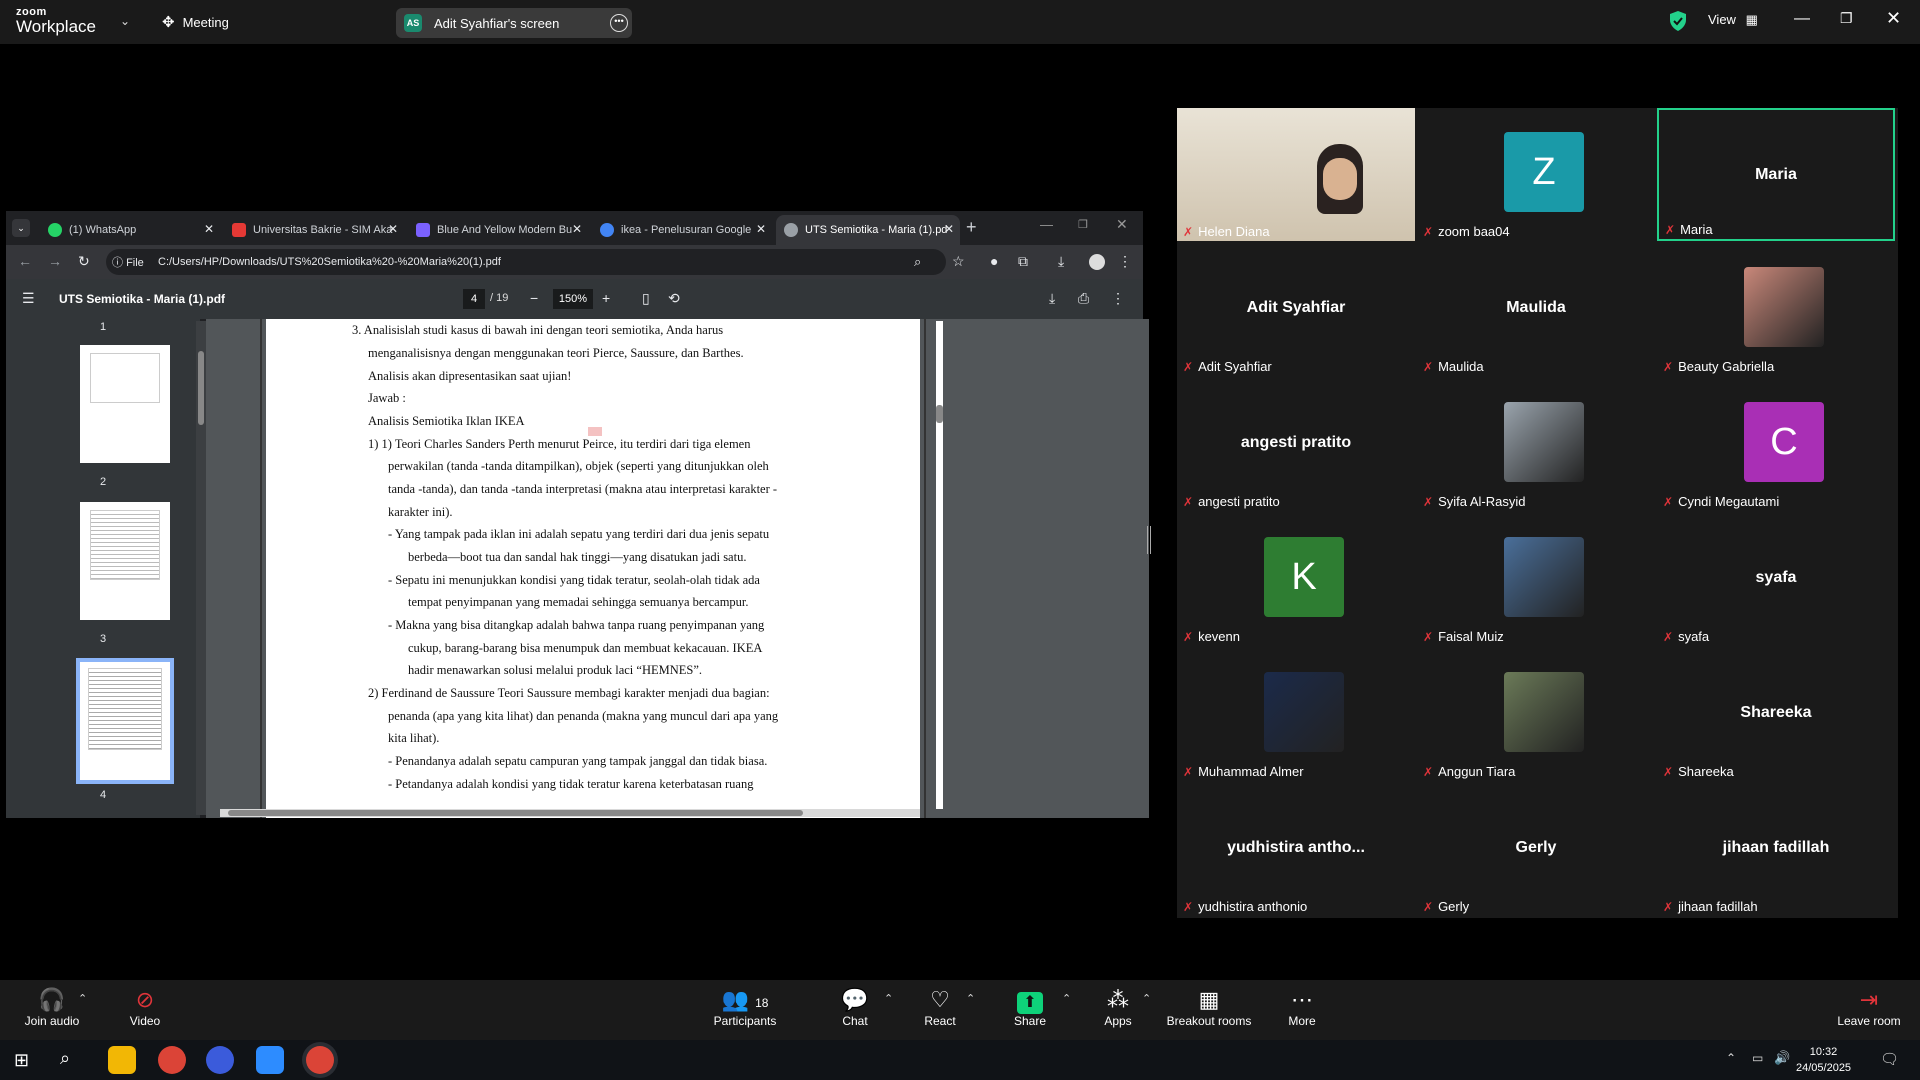  What do you see at coordinates (1536, 309) in the screenshot?
I see `participant-tile: Maulida ✗ Maulida` at bounding box center [1536, 309].